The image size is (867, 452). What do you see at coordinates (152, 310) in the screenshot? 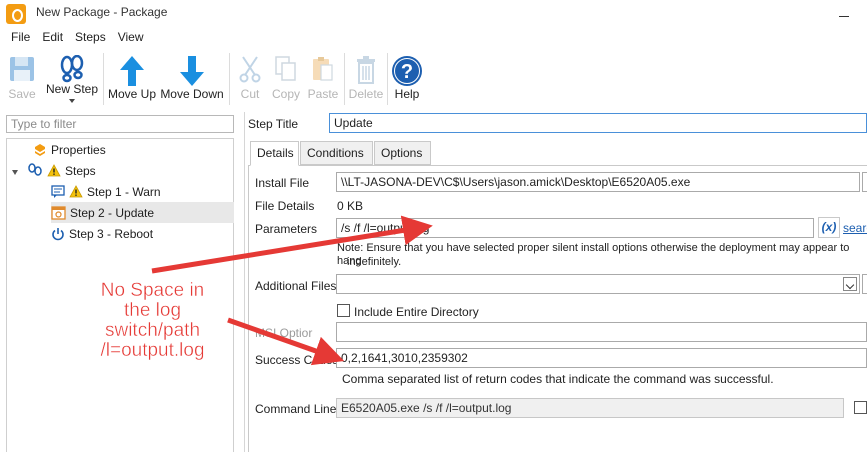
I see `annotation-line: the log` at bounding box center [152, 310].